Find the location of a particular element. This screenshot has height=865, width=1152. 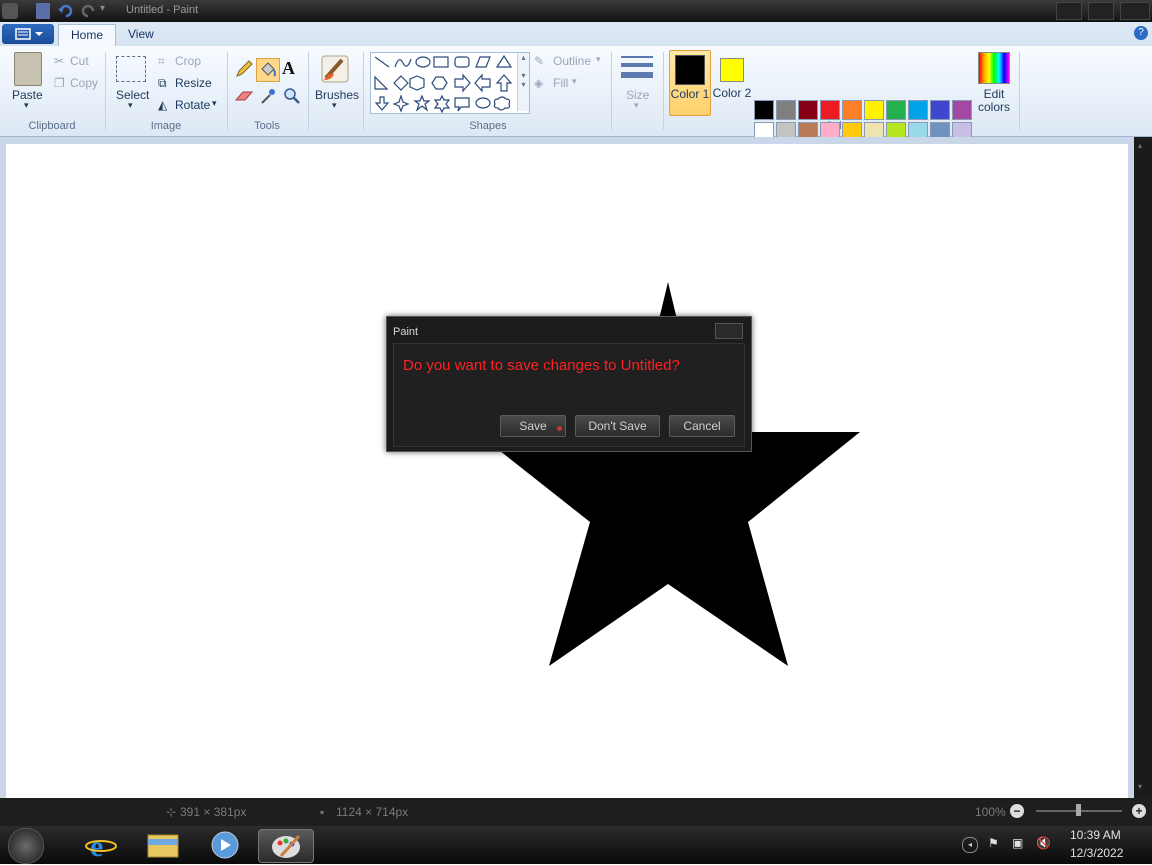

internet-explorer-icon: e is located at coordinates (101, 846).